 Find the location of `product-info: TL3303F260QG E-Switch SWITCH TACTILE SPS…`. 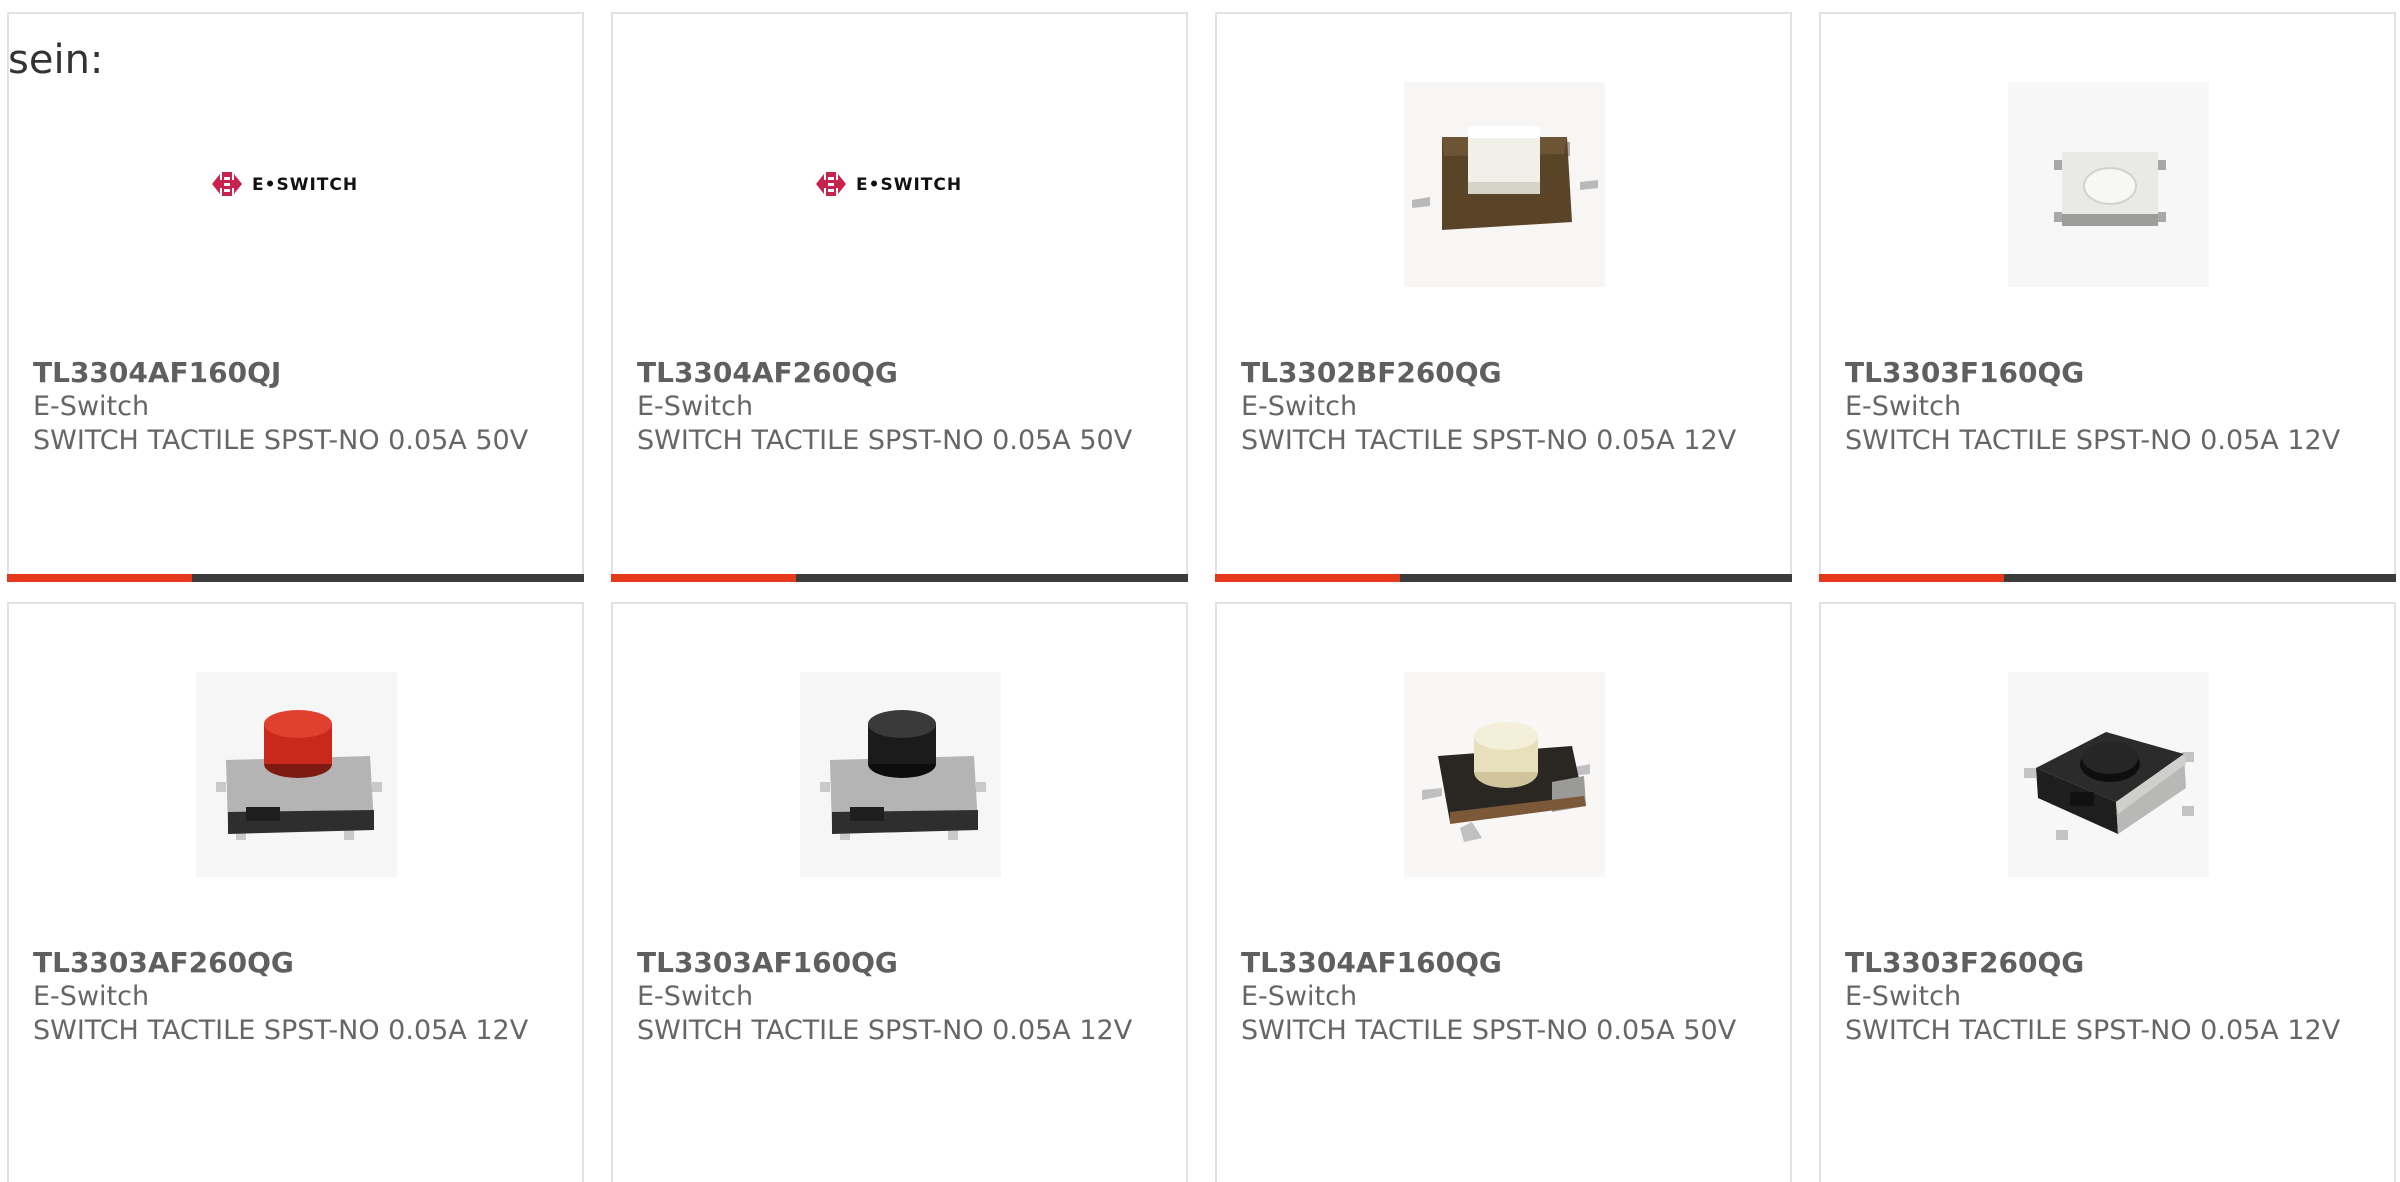

product-info: TL3303F260QG E-Switch SWITCH TACTILE SPS… is located at coordinates (2113, 997).